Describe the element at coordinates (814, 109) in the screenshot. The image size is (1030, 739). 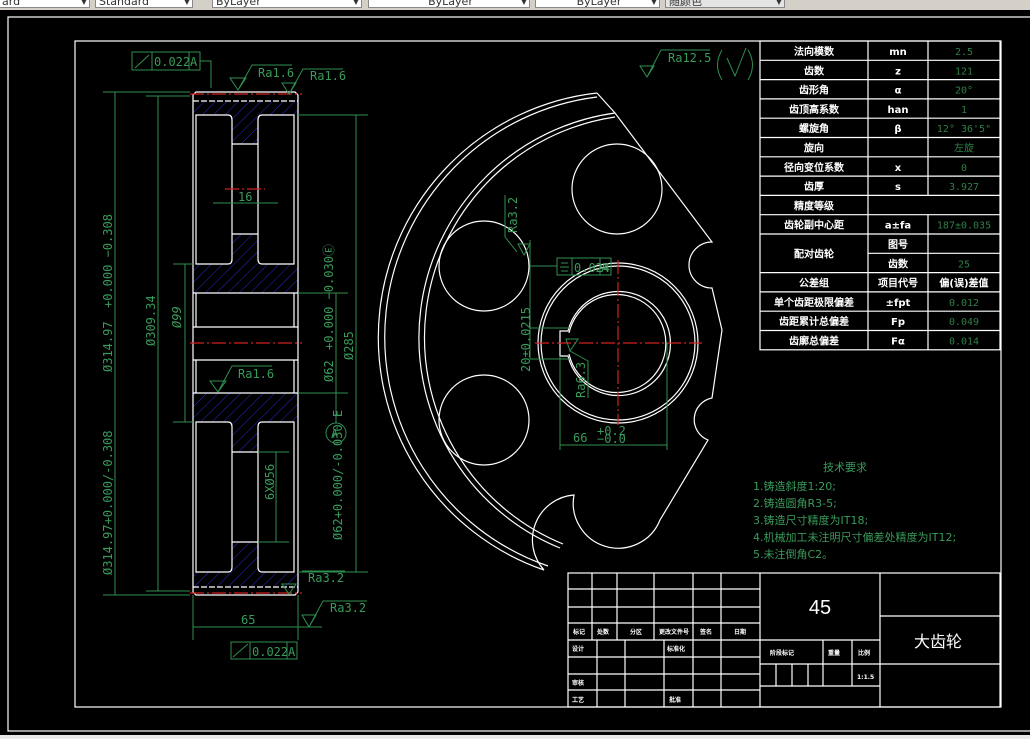
I see `param-name: 齿顶高系数` at that location.